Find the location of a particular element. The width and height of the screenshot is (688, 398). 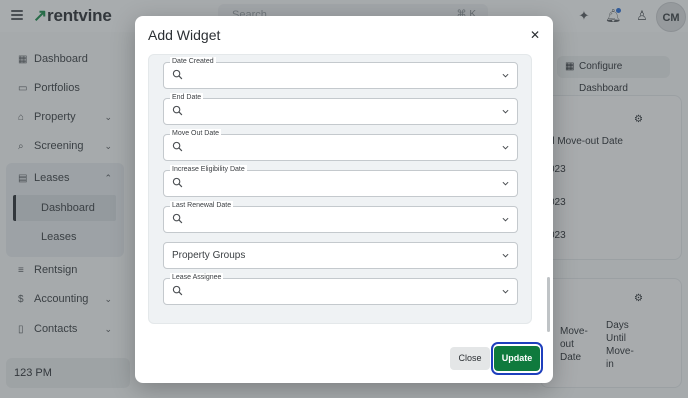

field-label: Last Renewal Date is located at coordinates (202, 205).